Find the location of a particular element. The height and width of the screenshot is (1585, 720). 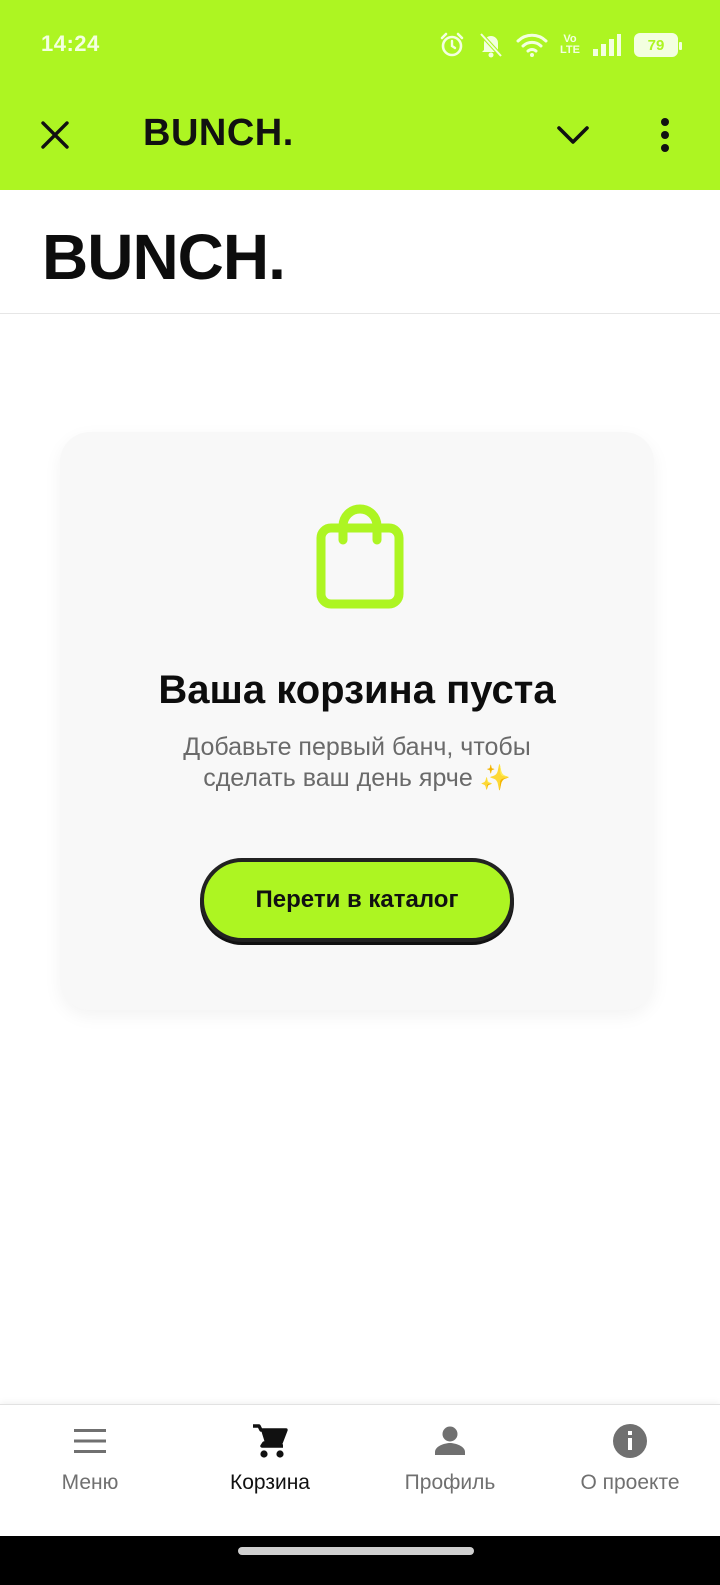

shopping-bag-icon is located at coordinates (360, 555).